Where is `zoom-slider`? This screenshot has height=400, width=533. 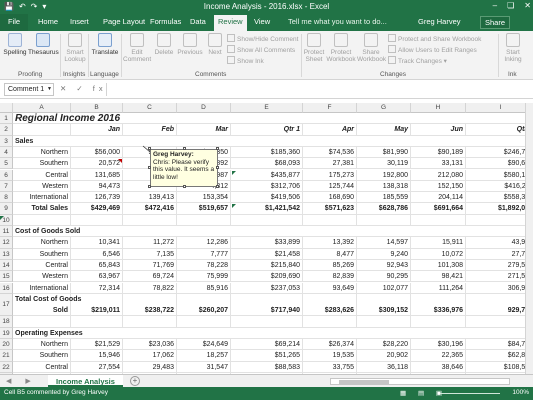 zoom-slider is located at coordinates (470, 393).